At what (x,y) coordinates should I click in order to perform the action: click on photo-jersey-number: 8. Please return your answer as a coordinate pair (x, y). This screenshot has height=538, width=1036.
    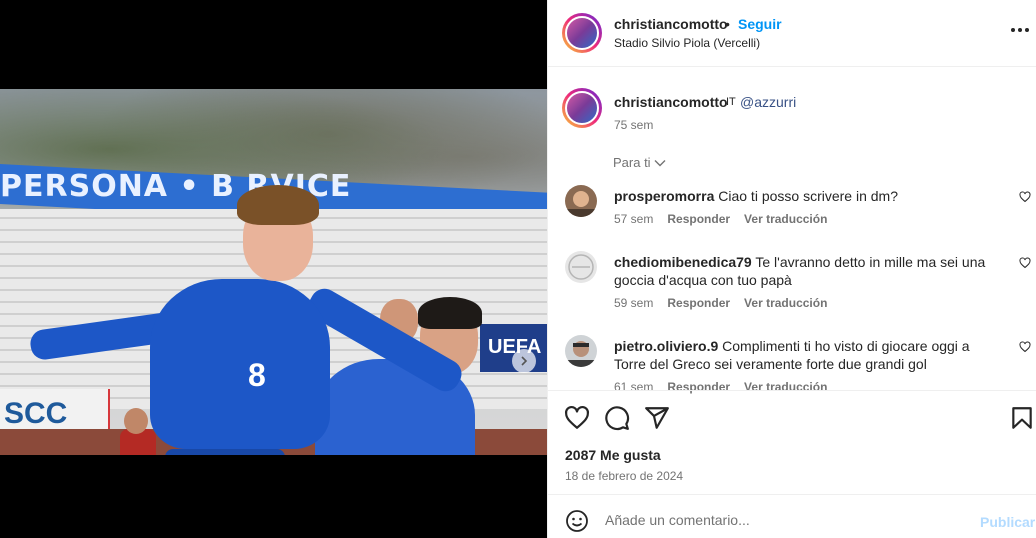
    Looking at the image, I should click on (257, 375).